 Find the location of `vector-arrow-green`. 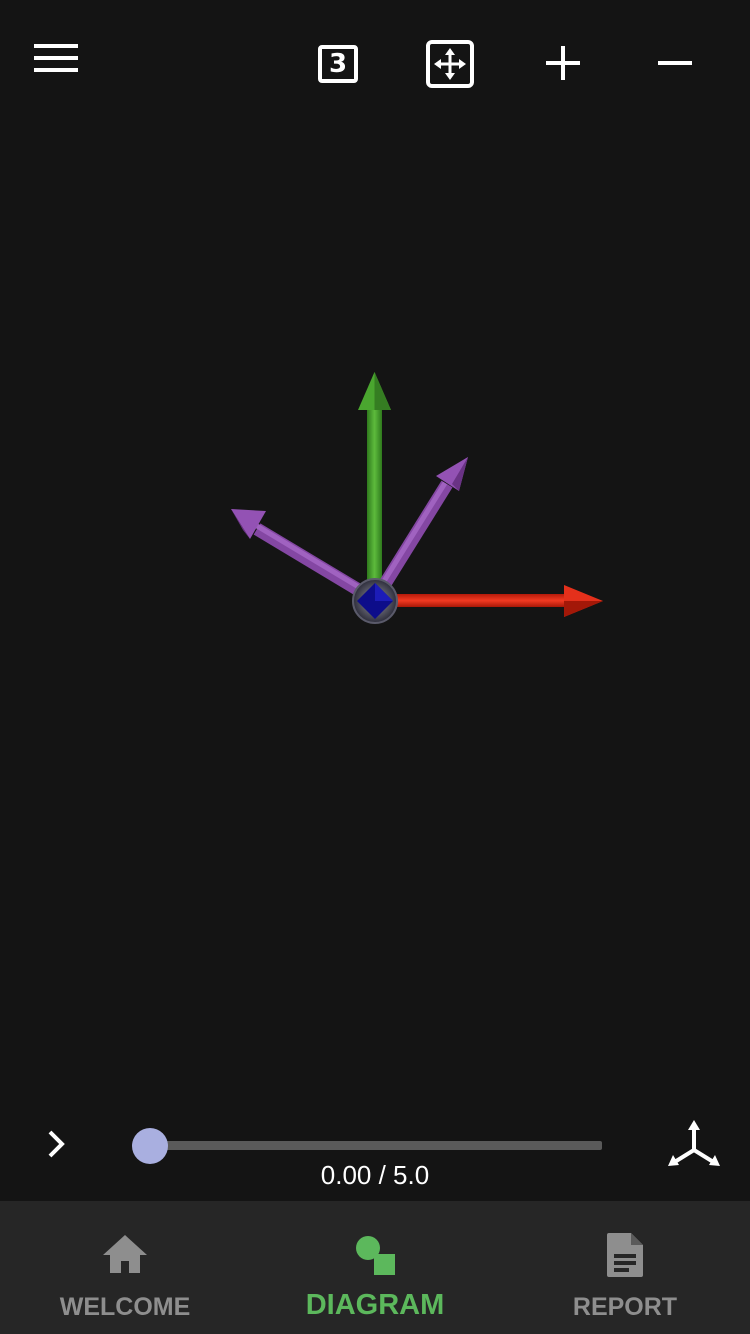

vector-arrow-green is located at coordinates (374, 479).